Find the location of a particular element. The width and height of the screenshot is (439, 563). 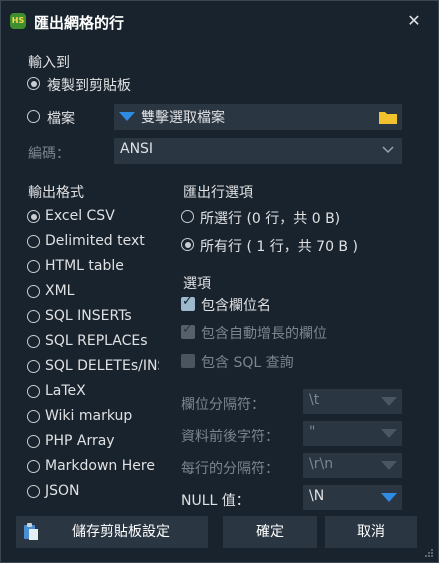

format-radio-sql-inserts is located at coordinates (33, 316).